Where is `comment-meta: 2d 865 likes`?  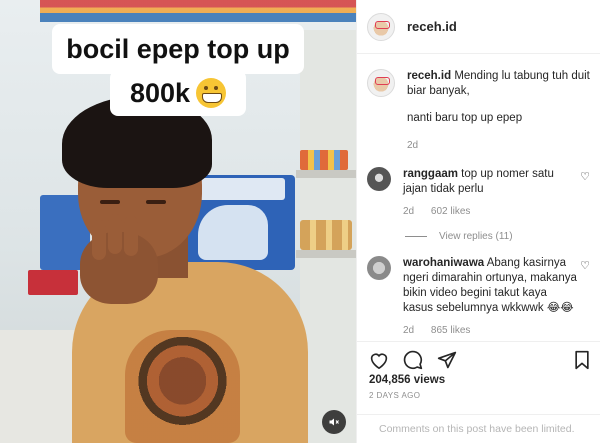 comment-meta: 2d 865 likes is located at coordinates (491, 330).